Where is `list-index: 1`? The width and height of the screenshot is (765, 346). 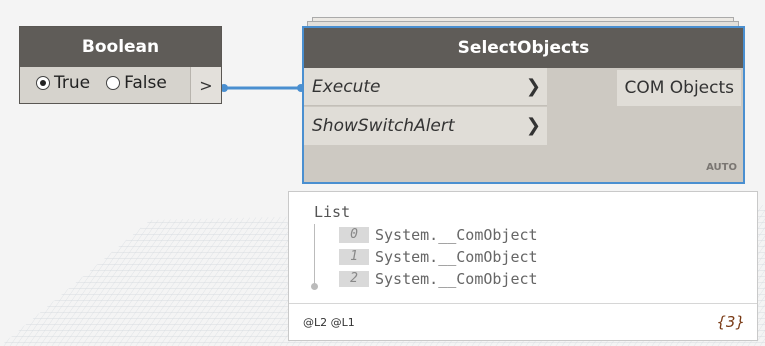
list-index: 1 is located at coordinates (354, 257).